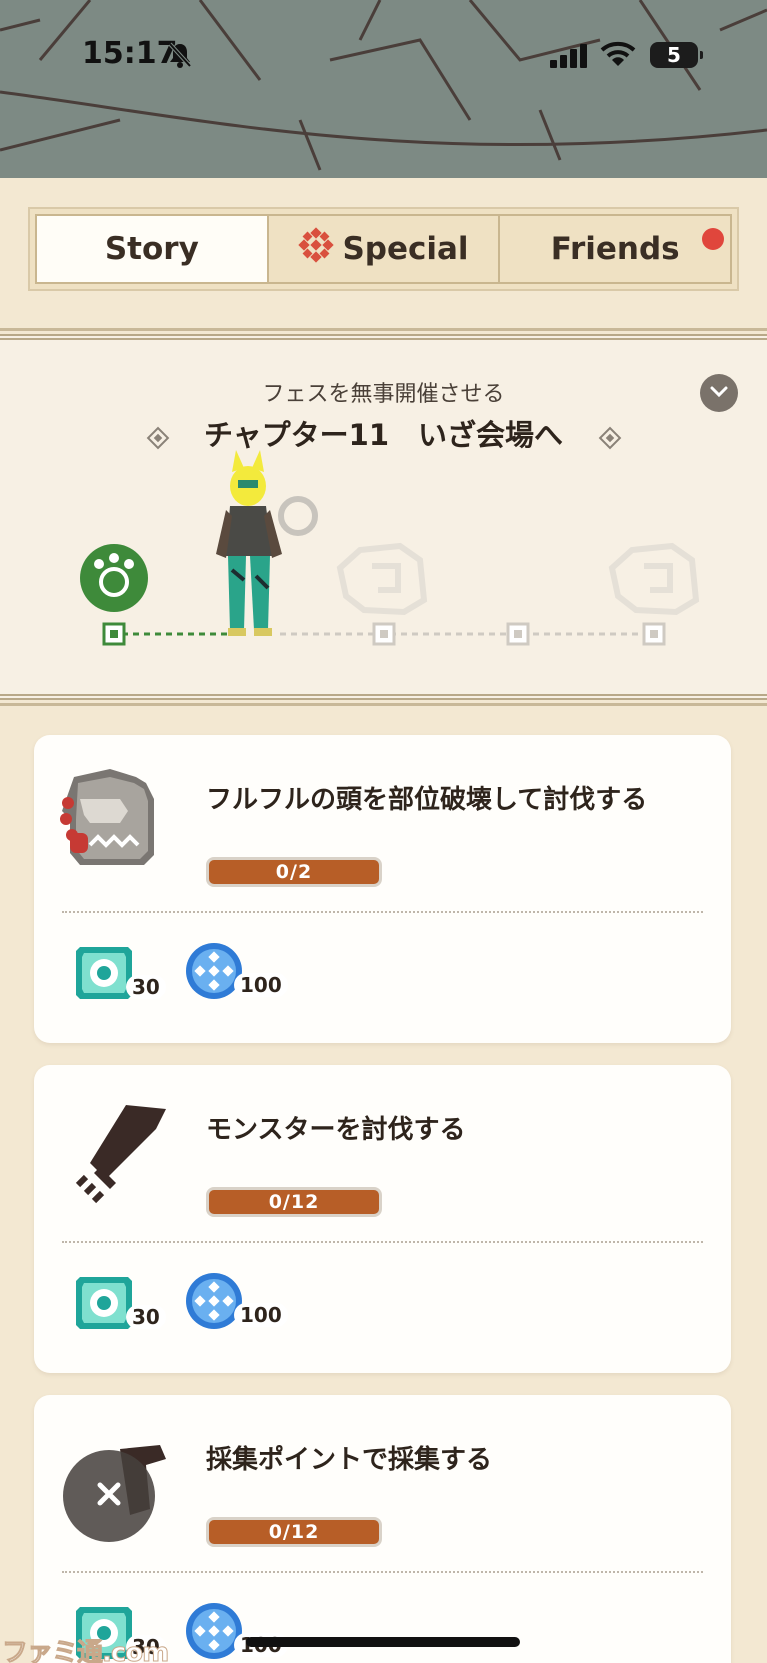 The height and width of the screenshot is (1663, 767). I want to click on mission-title: 採集ポイントで採集する, so click(349, 1460).